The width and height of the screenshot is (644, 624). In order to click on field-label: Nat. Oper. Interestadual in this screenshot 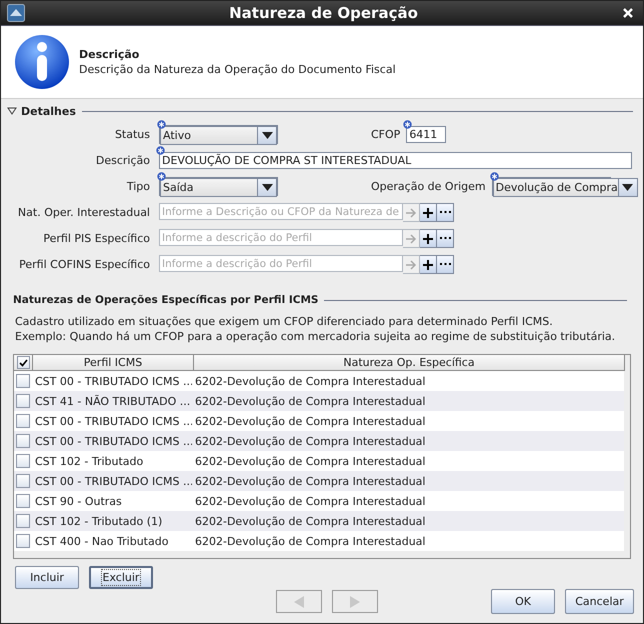, I will do `click(83, 212)`.